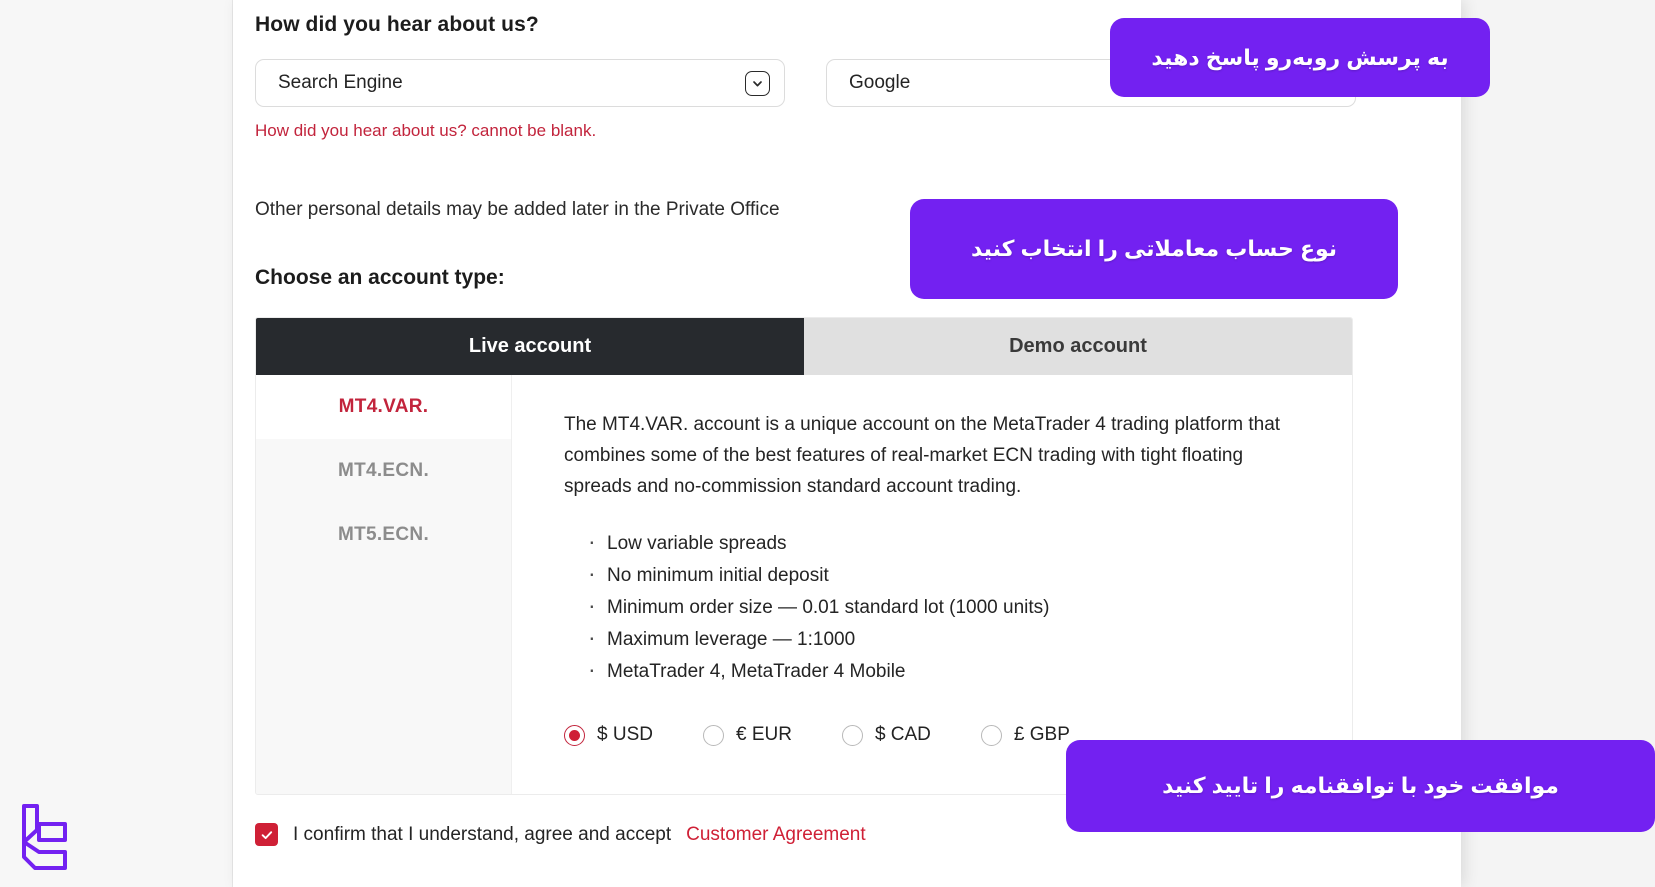  What do you see at coordinates (45, 837) in the screenshot?
I see `lc-monogram-logo-icon` at bounding box center [45, 837].